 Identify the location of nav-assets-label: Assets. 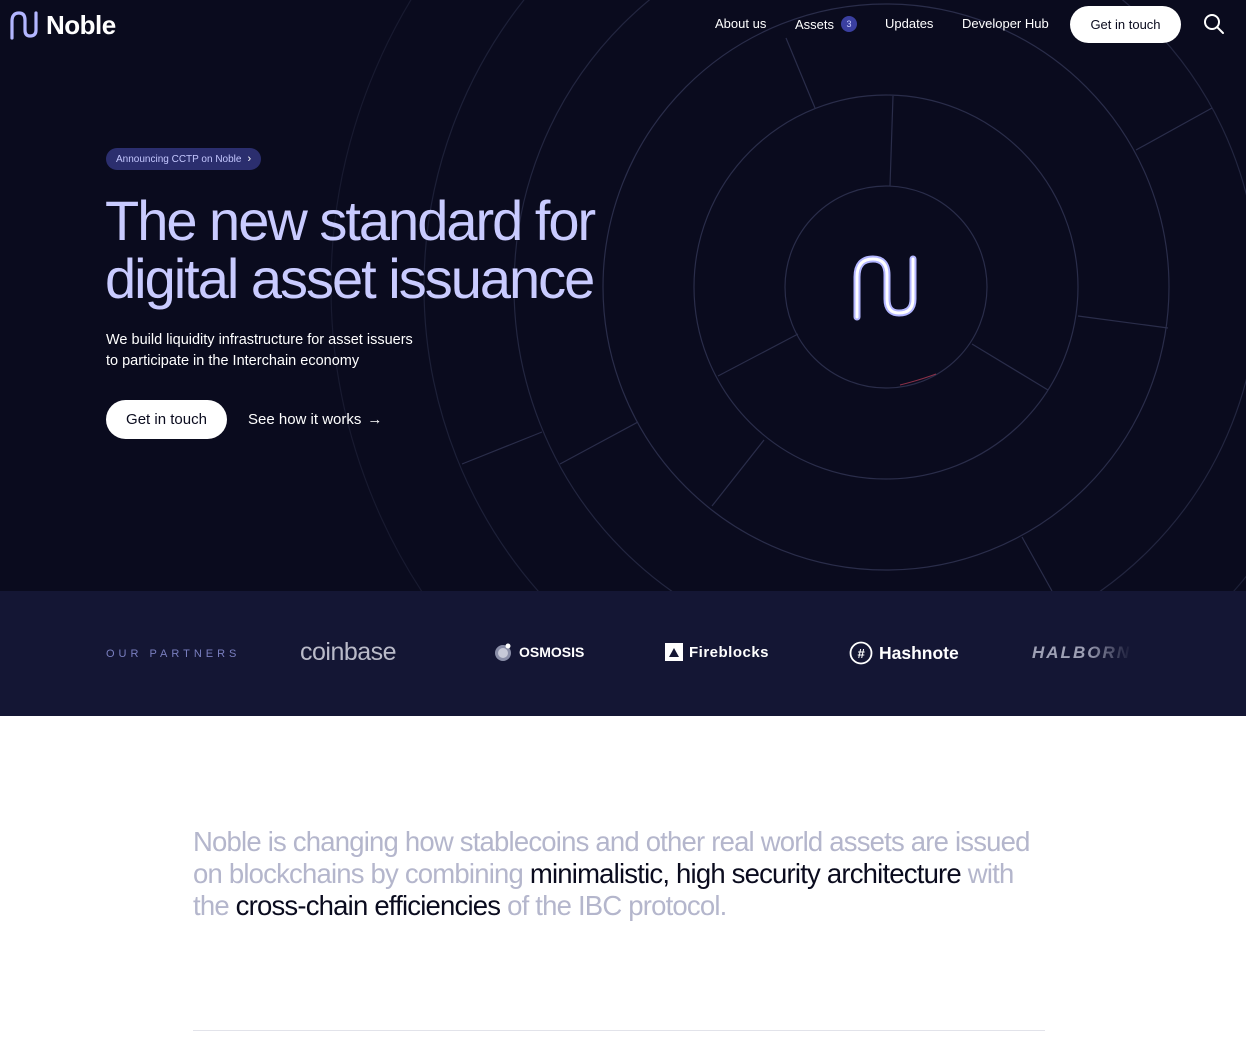
(815, 24).